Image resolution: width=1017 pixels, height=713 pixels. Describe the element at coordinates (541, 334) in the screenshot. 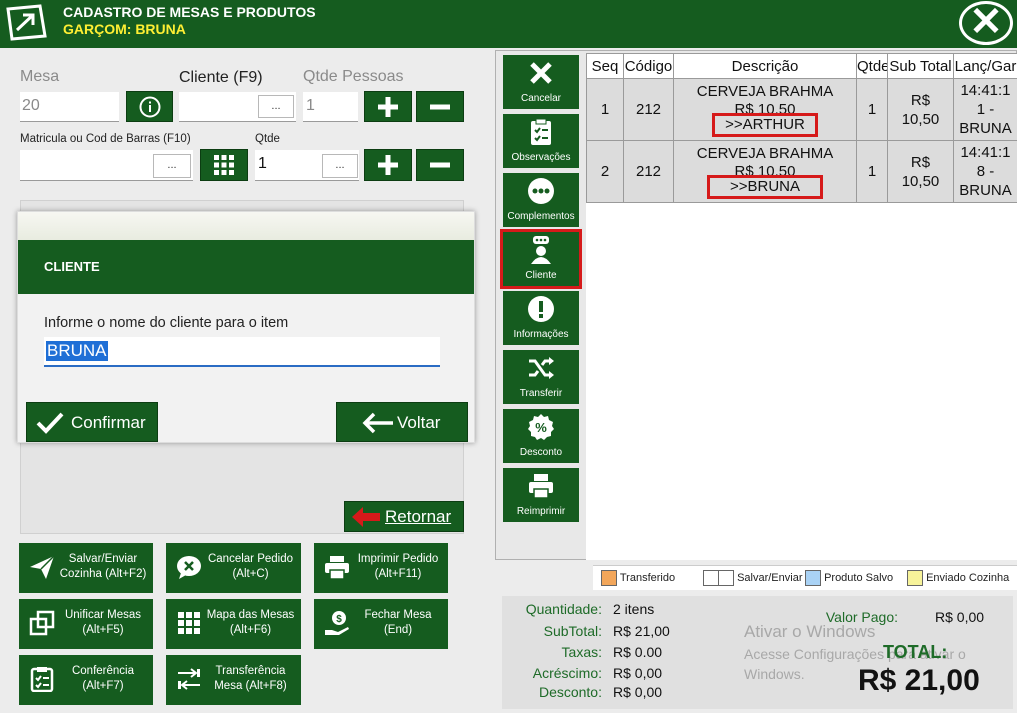

I see `side-informacoes-label: Informações` at that location.